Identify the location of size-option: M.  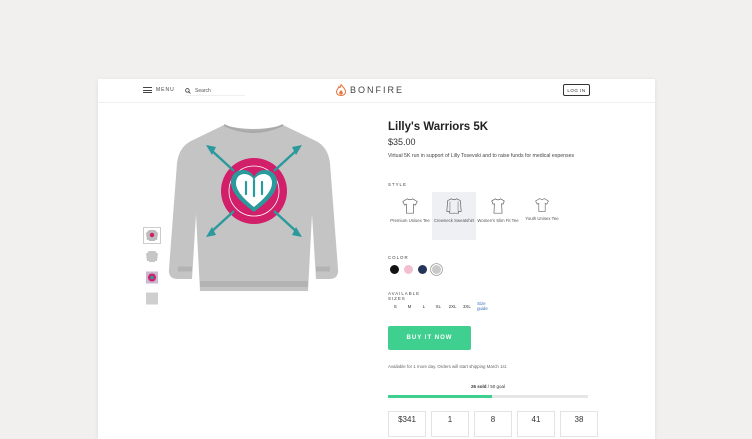
(409, 306).